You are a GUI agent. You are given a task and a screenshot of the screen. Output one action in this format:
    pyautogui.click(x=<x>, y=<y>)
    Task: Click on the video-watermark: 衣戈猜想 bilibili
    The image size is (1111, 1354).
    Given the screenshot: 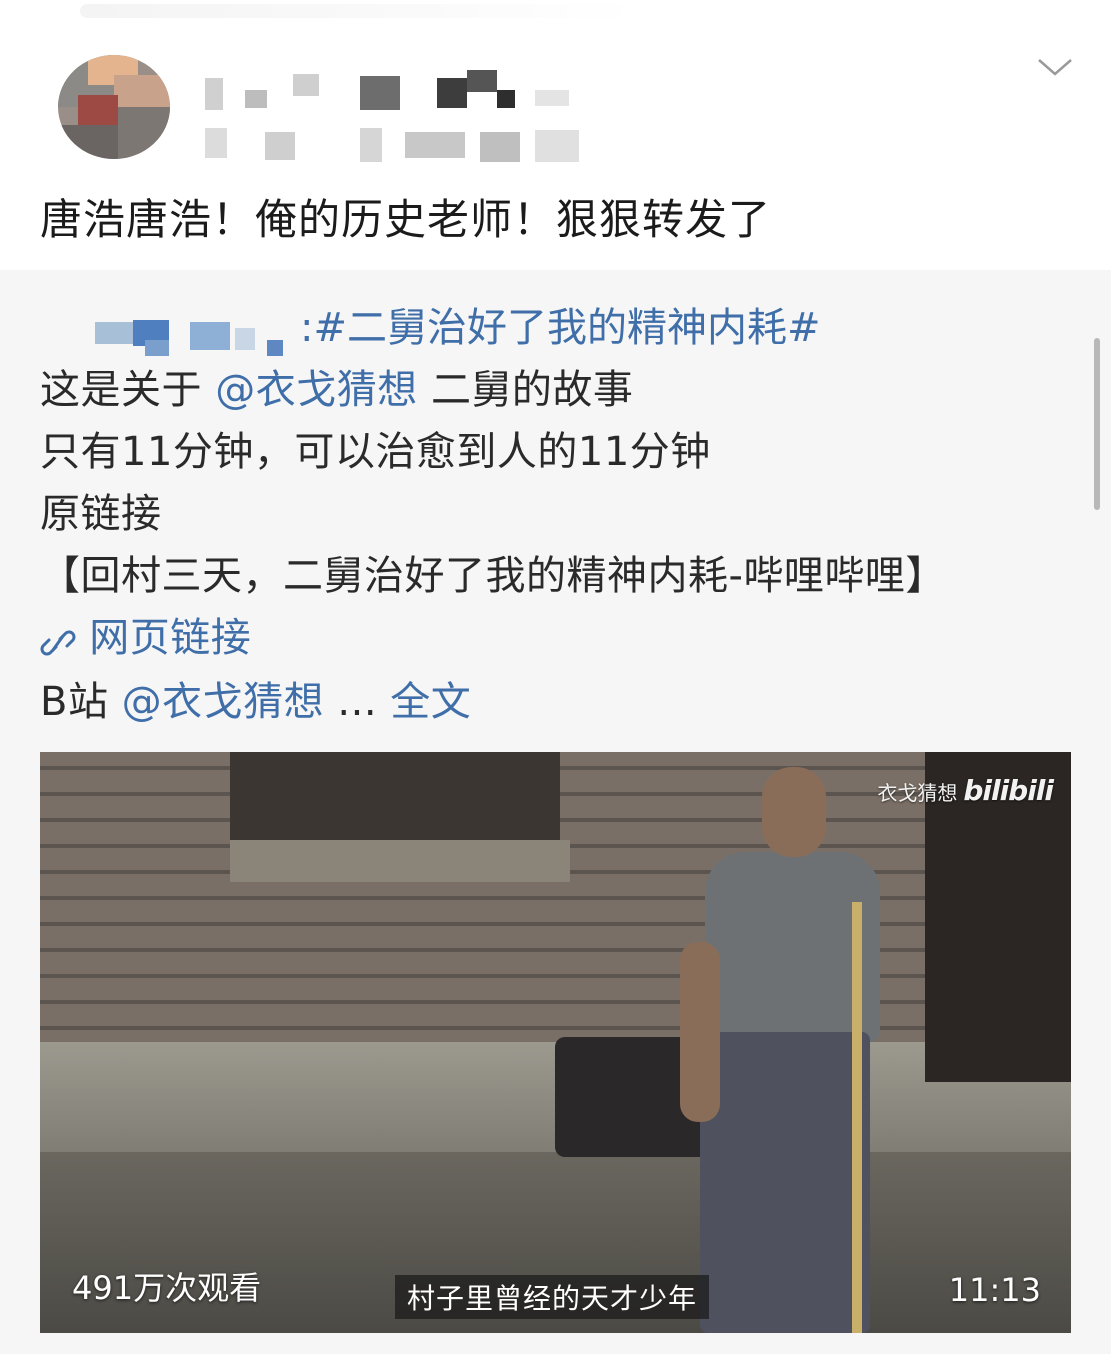 What is the action you would take?
    pyautogui.click(x=965, y=790)
    